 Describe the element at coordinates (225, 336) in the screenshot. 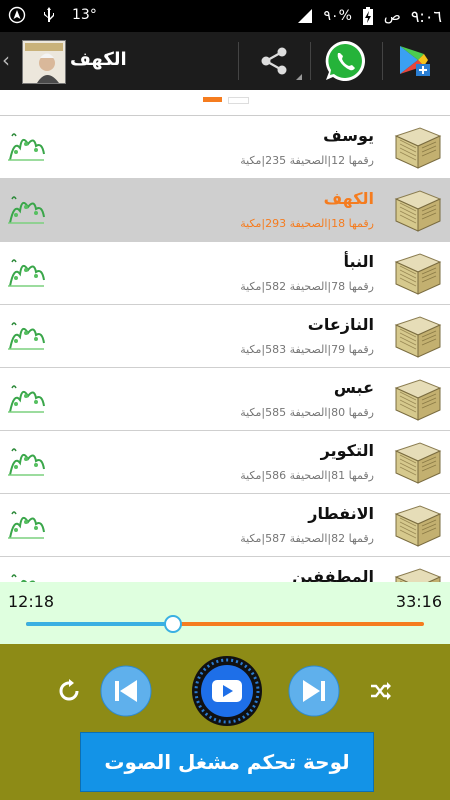

I see `surah-row: النازعات رقمها 79|الصحيفة 583|مكية` at that location.